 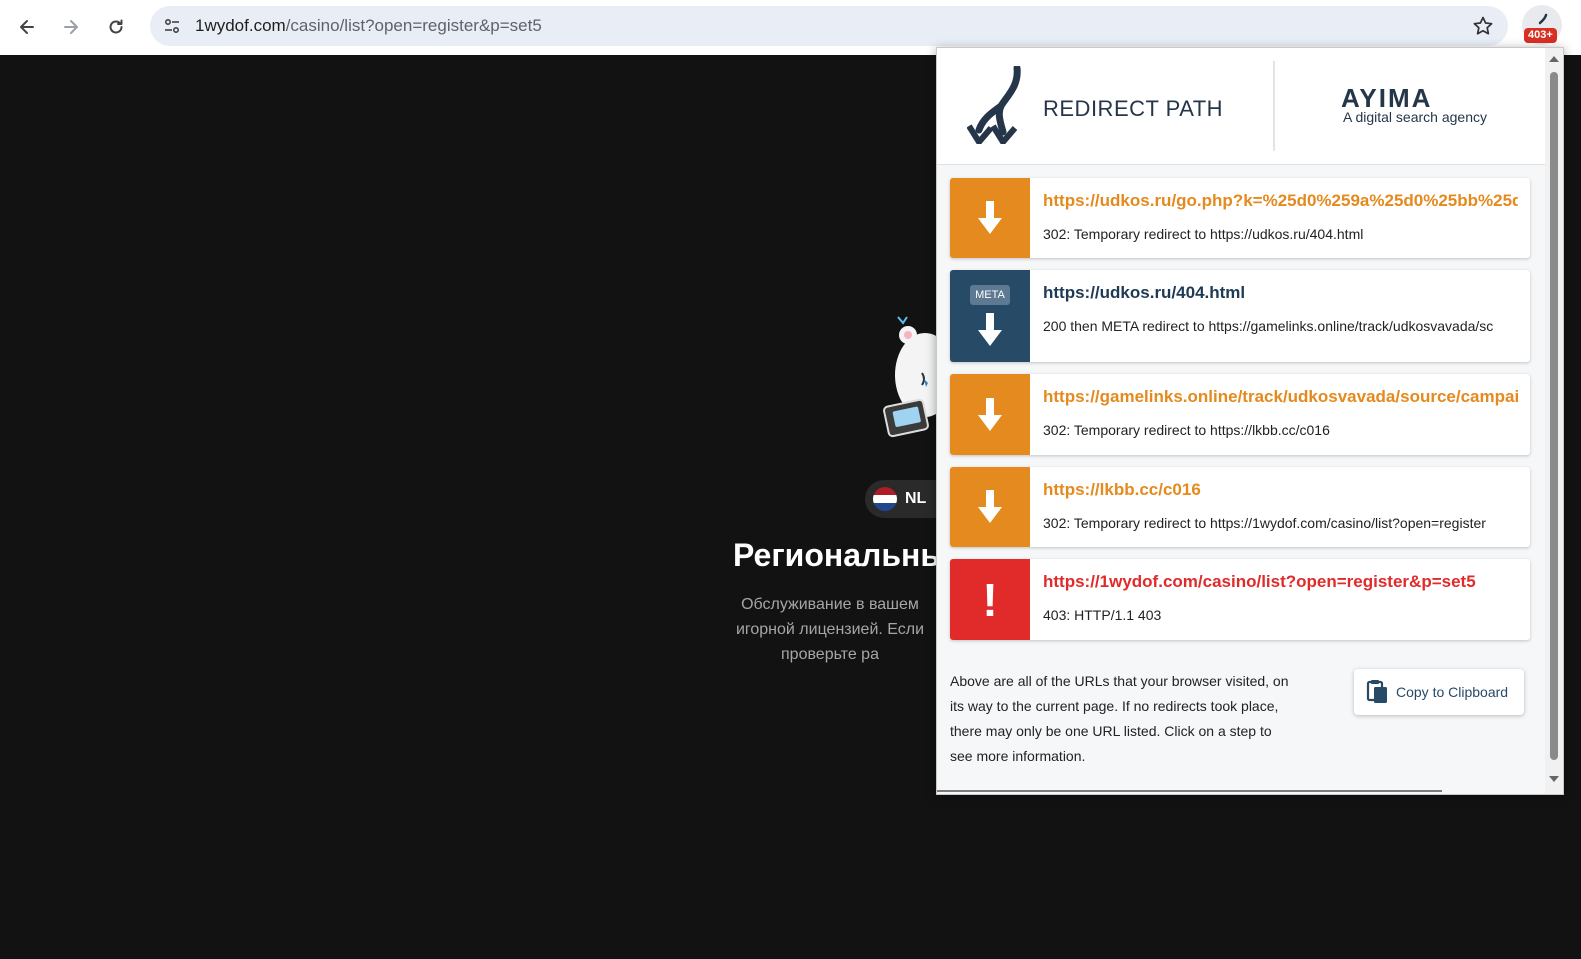 What do you see at coordinates (172, 26) in the screenshot?
I see `site-info-icon` at bounding box center [172, 26].